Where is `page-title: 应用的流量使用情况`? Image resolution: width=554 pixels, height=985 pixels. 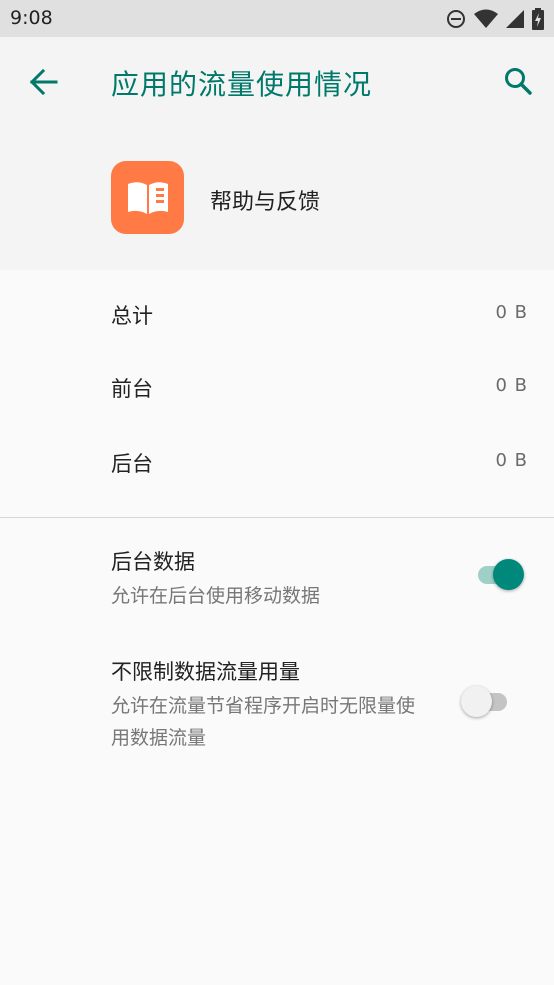
page-title: 应用的流量使用情况 is located at coordinates (242, 84).